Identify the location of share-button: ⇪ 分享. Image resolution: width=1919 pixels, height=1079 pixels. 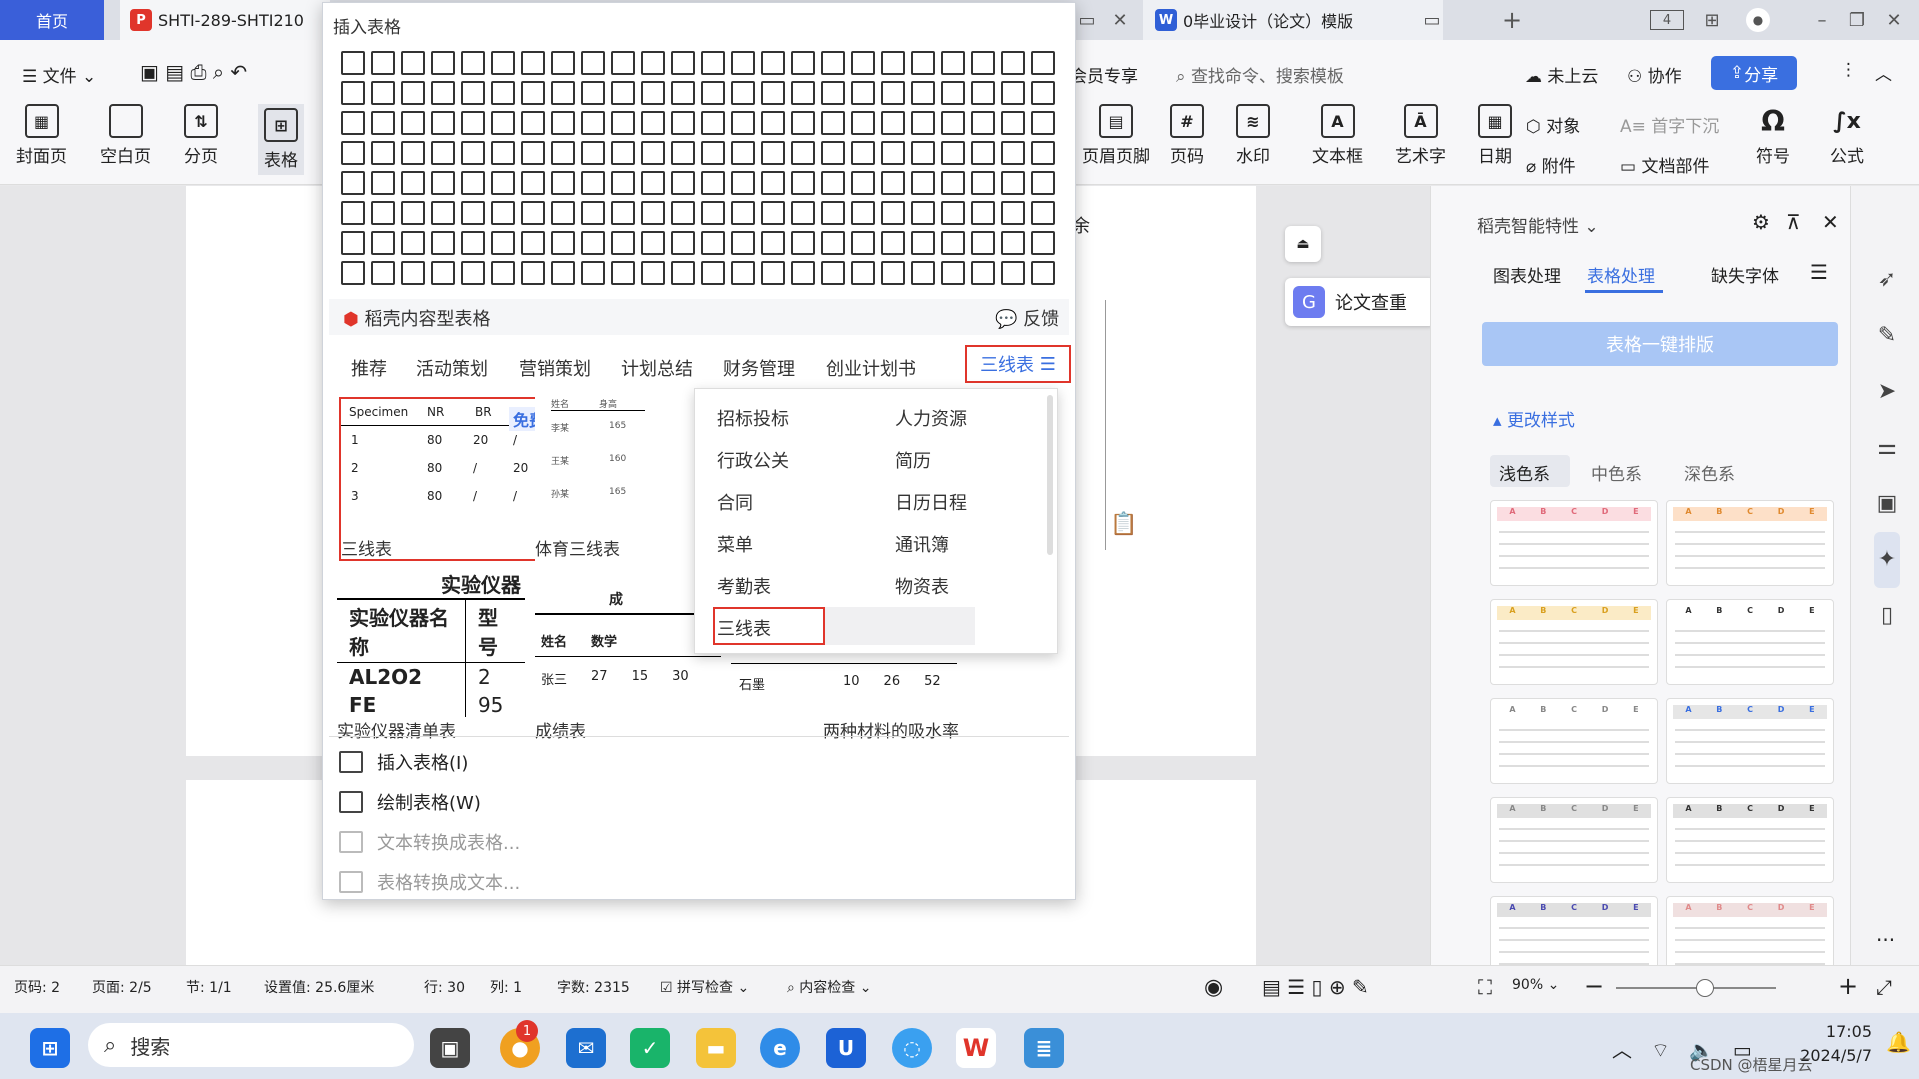
(1754, 73).